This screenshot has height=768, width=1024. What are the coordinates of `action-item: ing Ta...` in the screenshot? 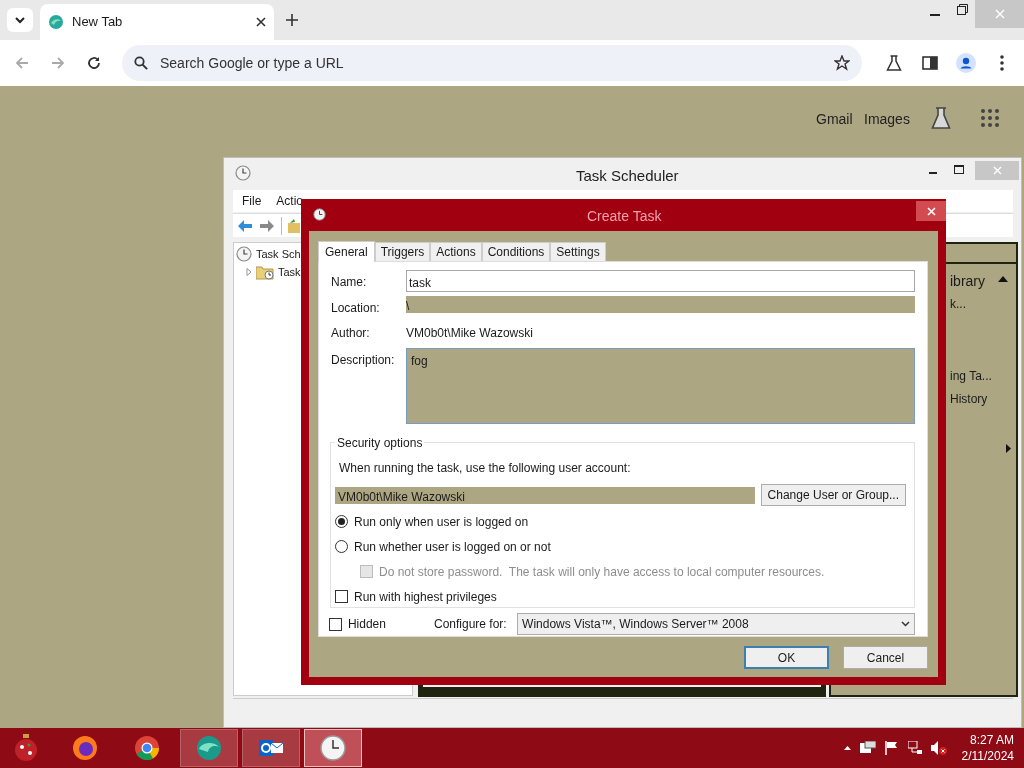 It's located at (971, 376).